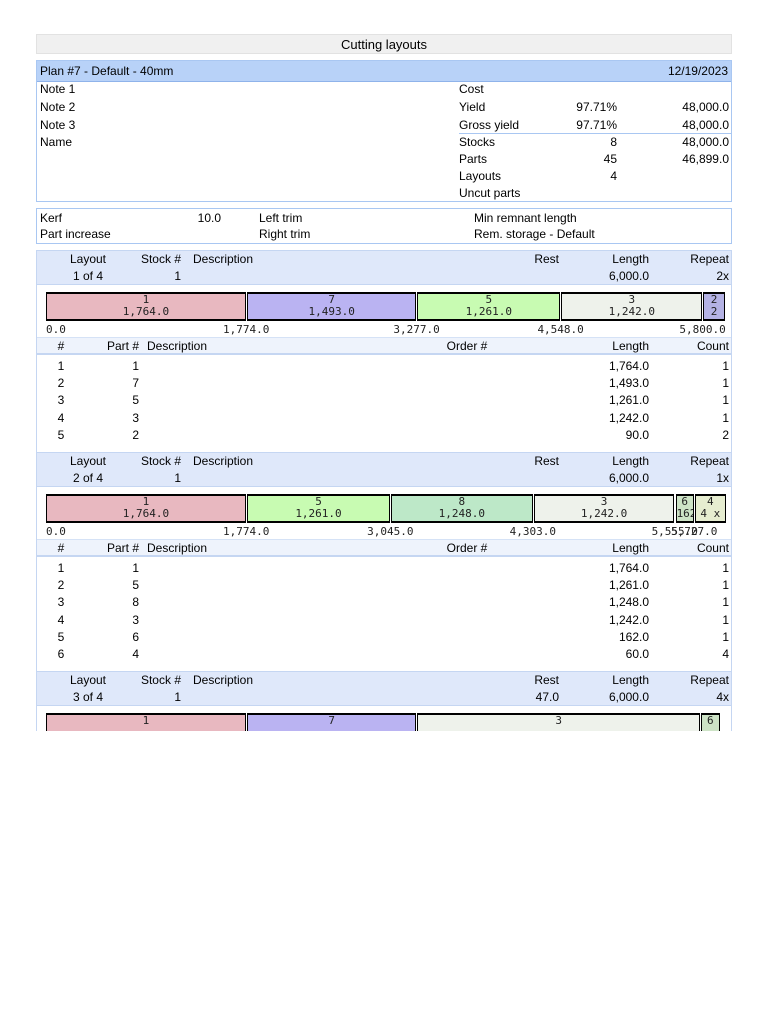 This screenshot has height=1024, width=768. Describe the element at coordinates (146, 513) in the screenshot. I see `segment-length: 1,764.0` at that location.